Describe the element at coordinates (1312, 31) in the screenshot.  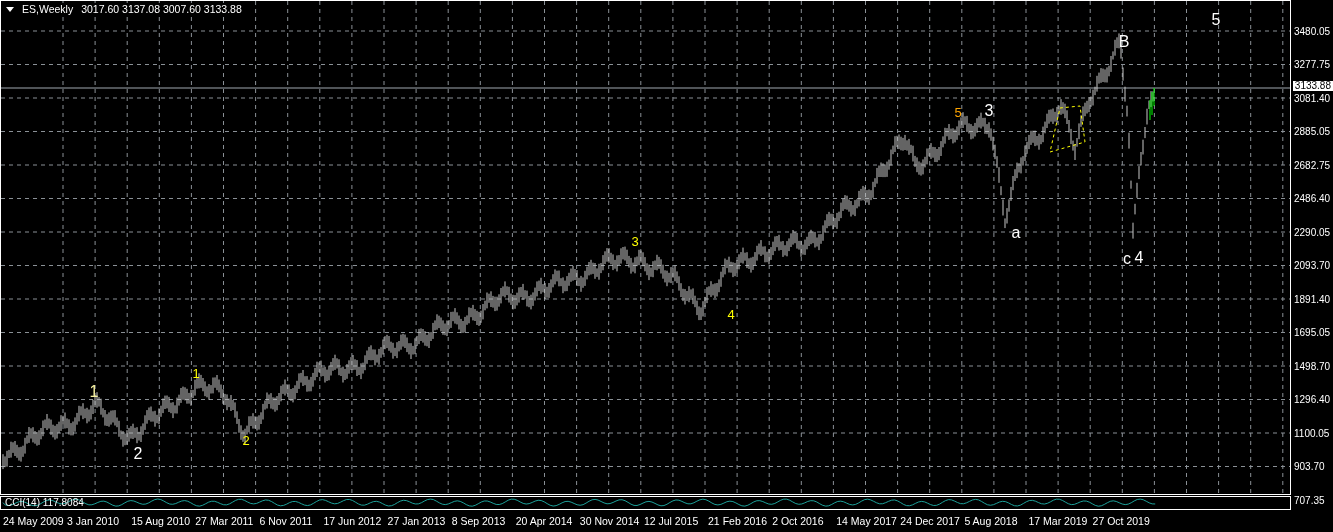
I see `price-axis-label: 3480.05` at that location.